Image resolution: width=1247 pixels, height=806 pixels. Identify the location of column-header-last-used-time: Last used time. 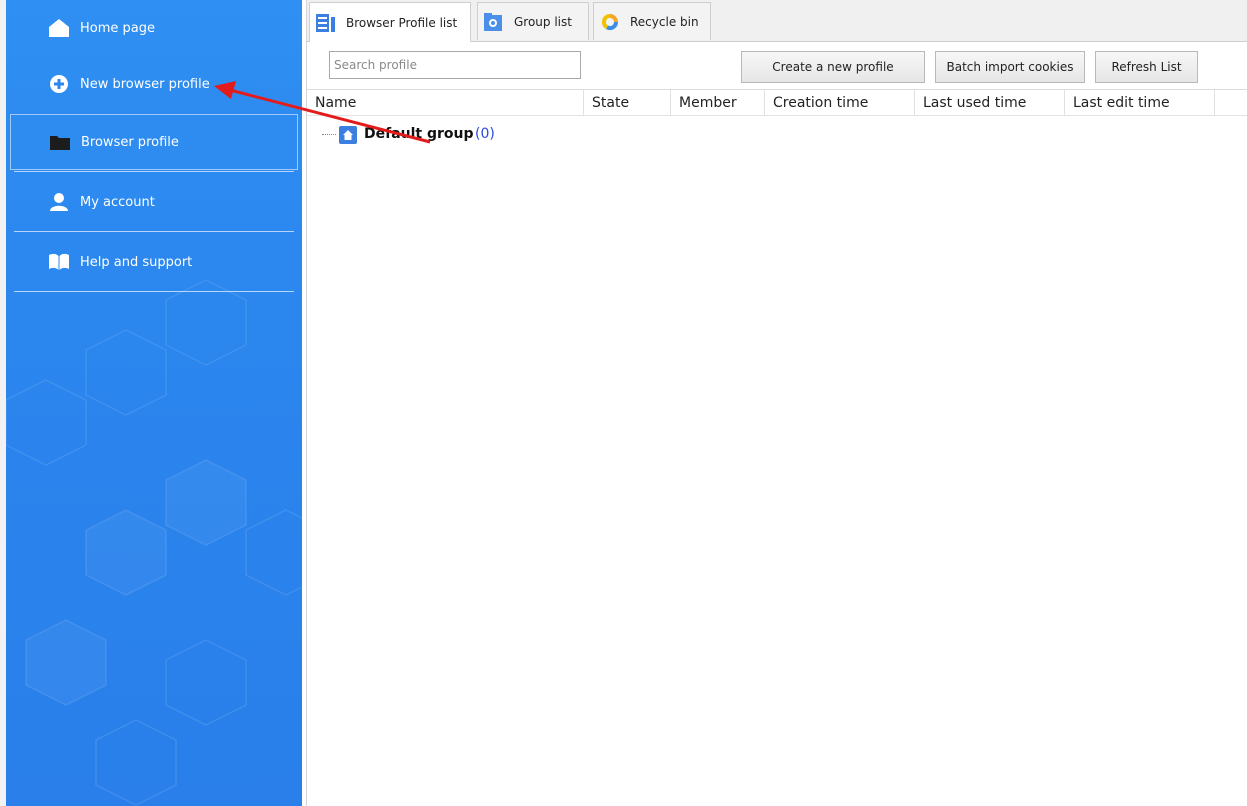
(990, 103).